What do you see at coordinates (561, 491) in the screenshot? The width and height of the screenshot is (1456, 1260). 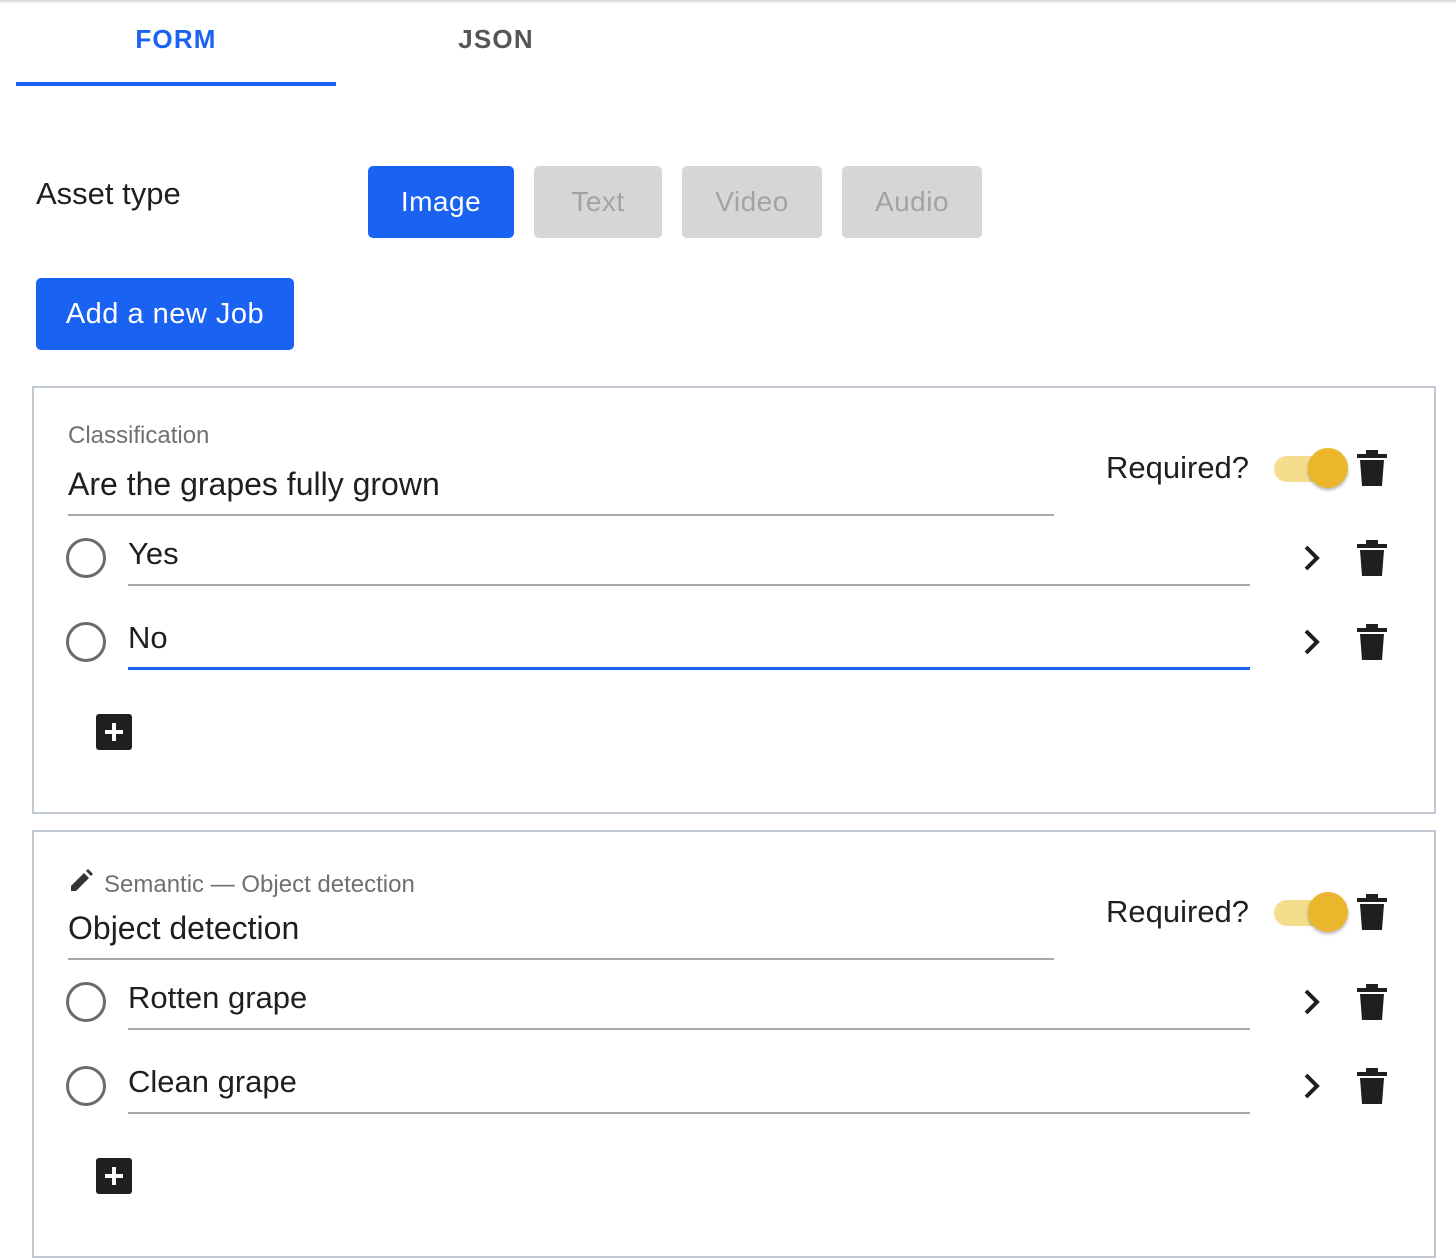 I see `job-title-input: Are the grapes fully grown` at bounding box center [561, 491].